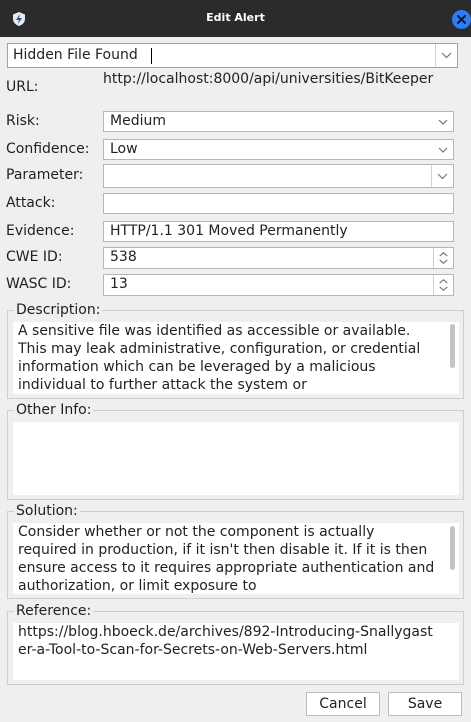 The image size is (471, 722). Describe the element at coordinates (22, 87) in the screenshot. I see `url-label: URL:` at that location.